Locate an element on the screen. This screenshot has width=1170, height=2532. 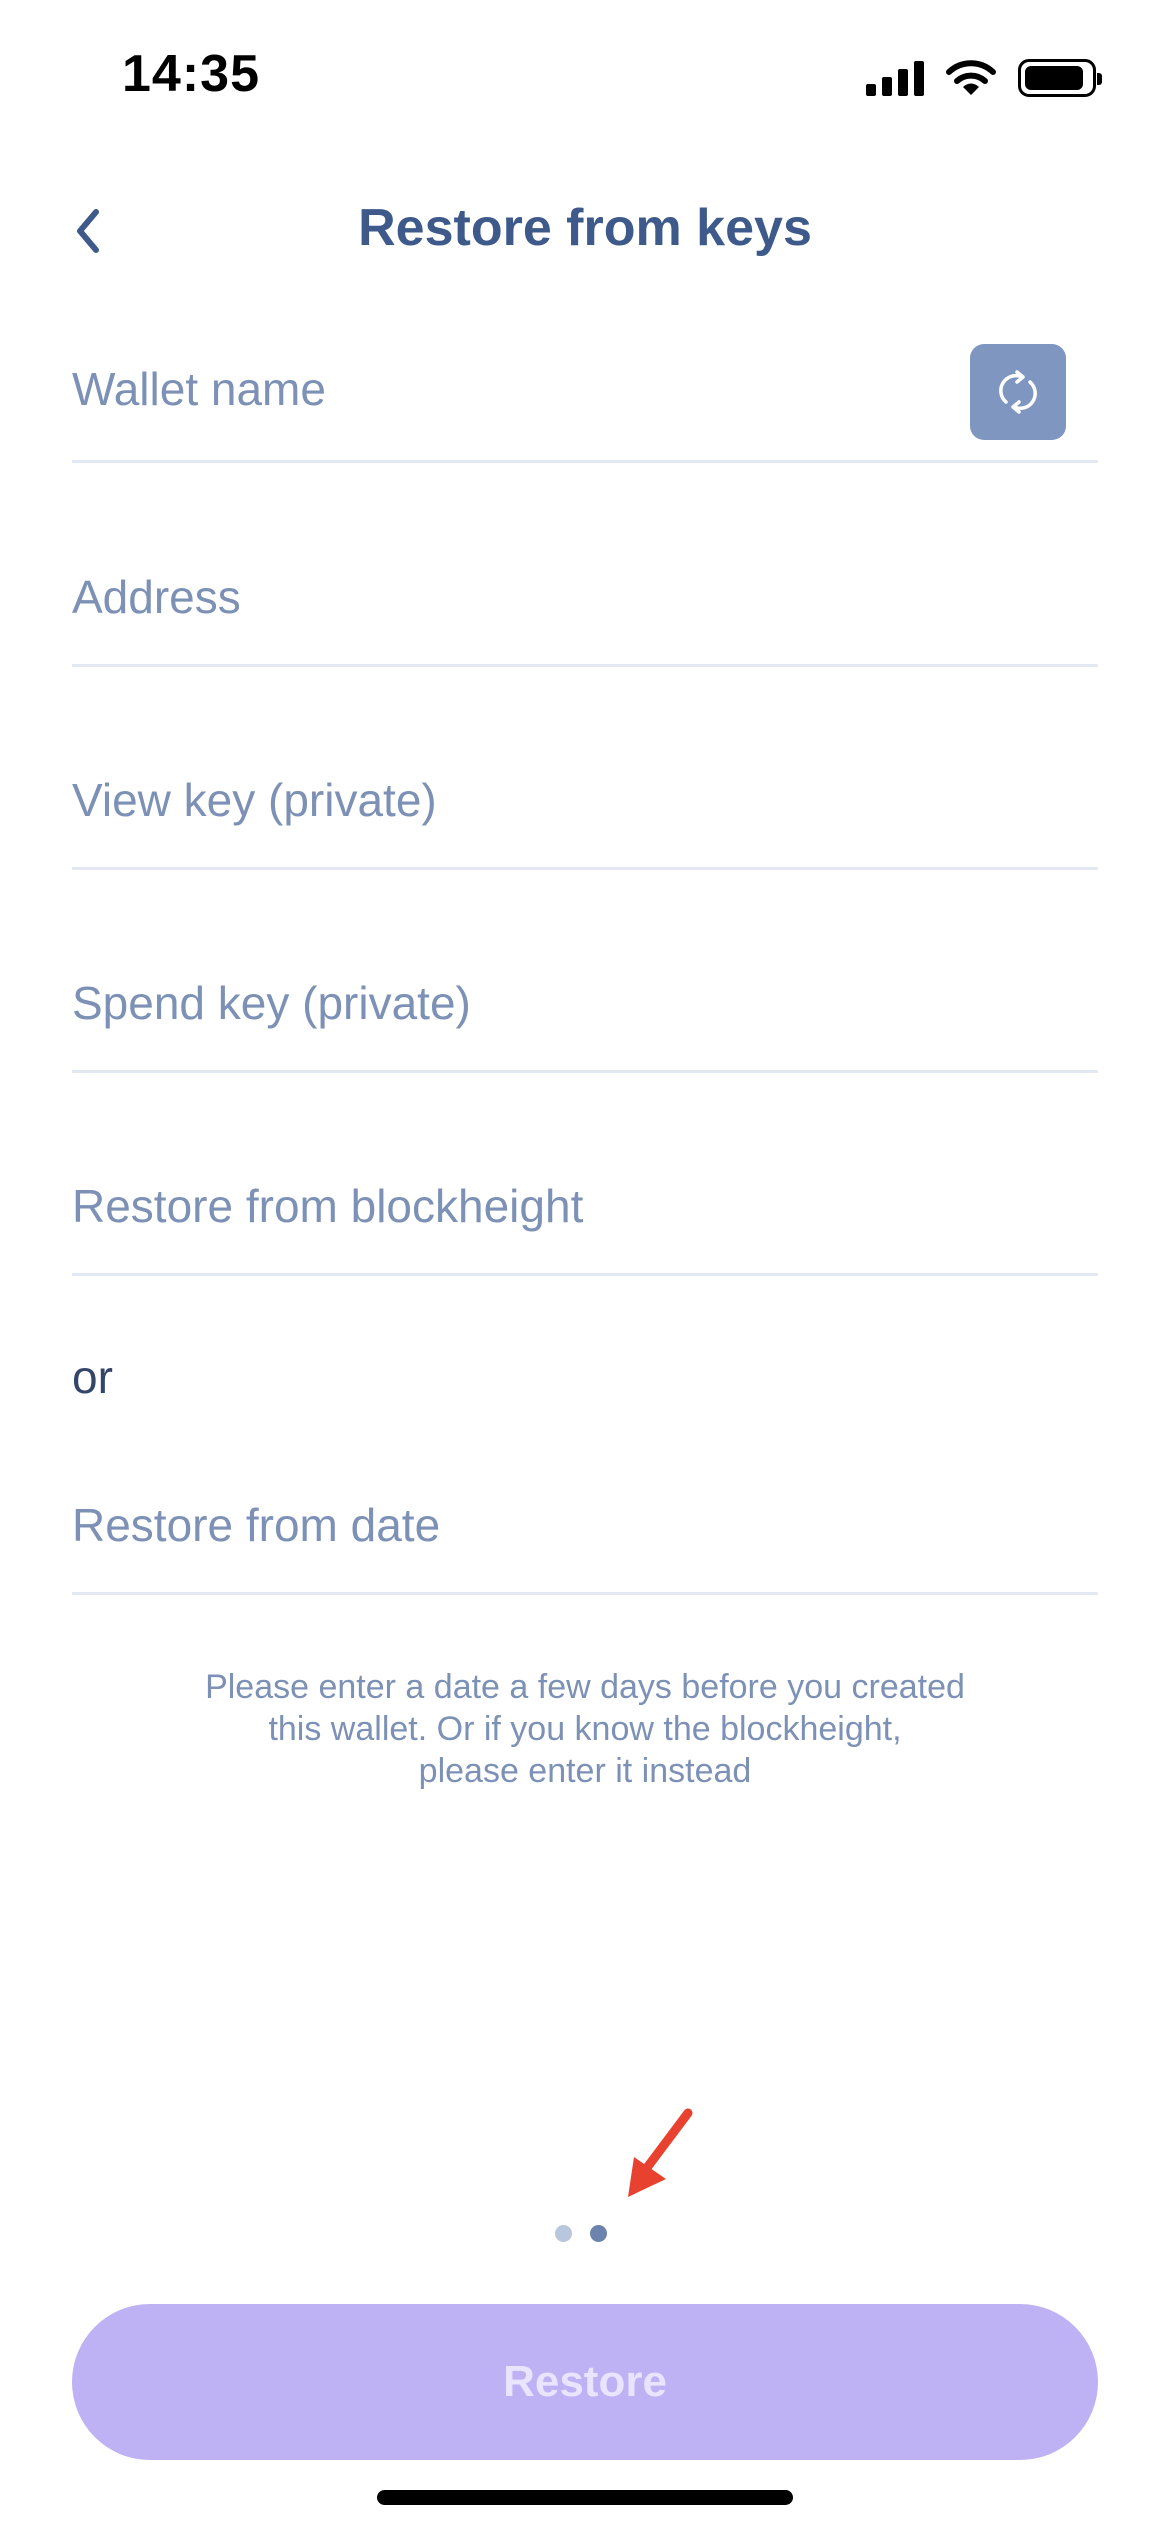
home-indicator is located at coordinates (585, 2497).